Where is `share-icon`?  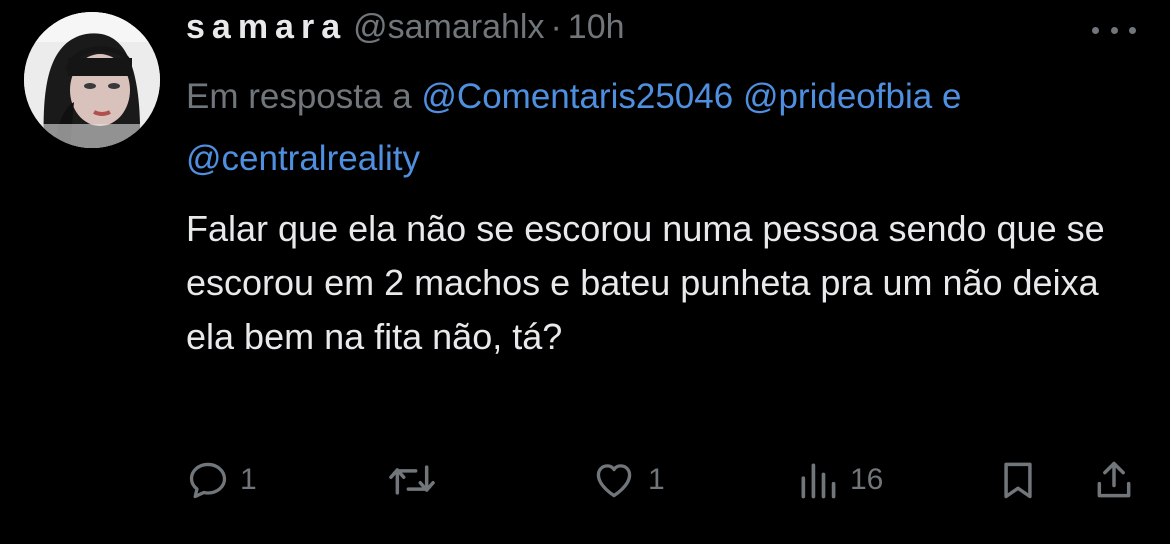
share-icon is located at coordinates (1114, 479).